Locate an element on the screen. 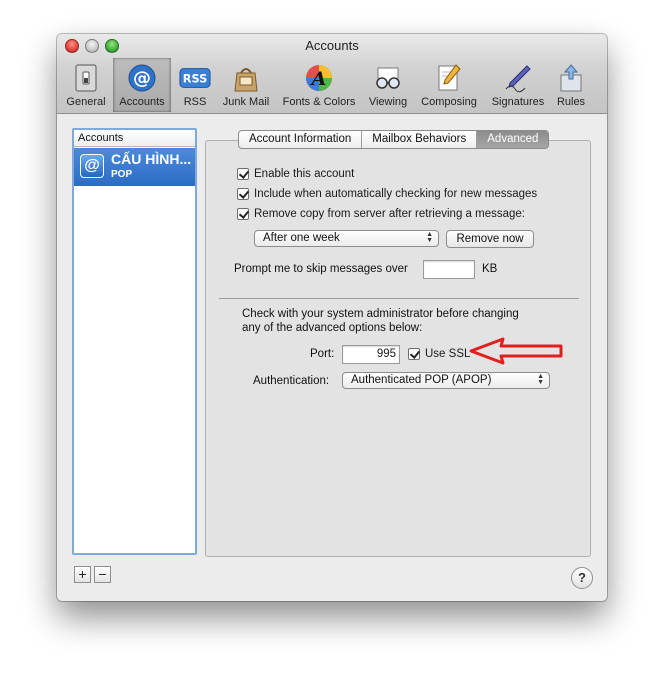  pencil-paper-icon is located at coordinates (449, 78).